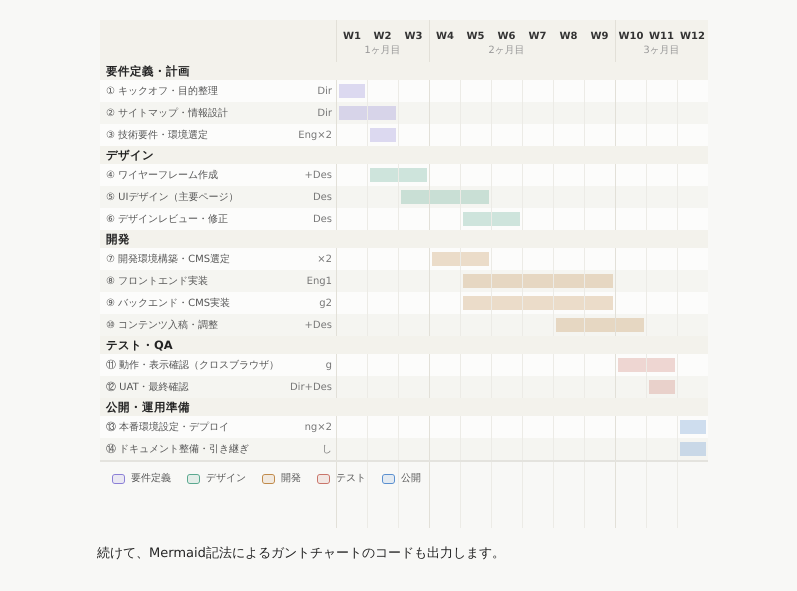 The width and height of the screenshot is (797, 591). Describe the element at coordinates (168, 427) in the screenshot. I see `task-name: ⑬ 本番環境設定・デプロイ` at that location.